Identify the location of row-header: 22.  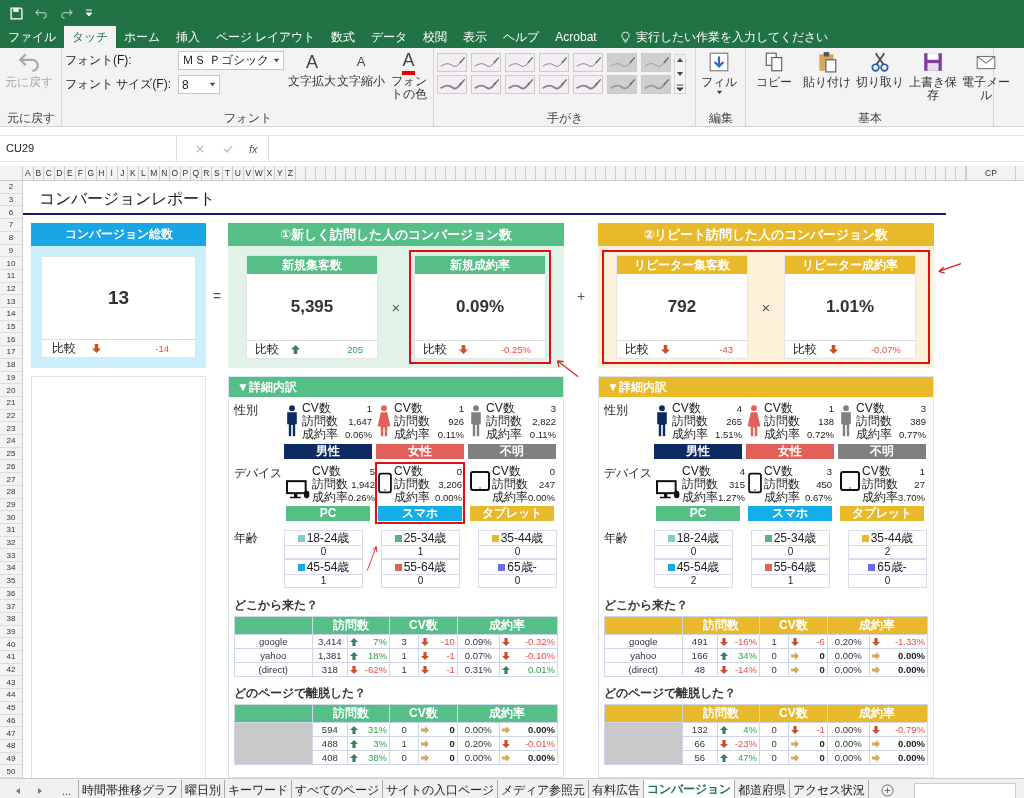
(11, 416).